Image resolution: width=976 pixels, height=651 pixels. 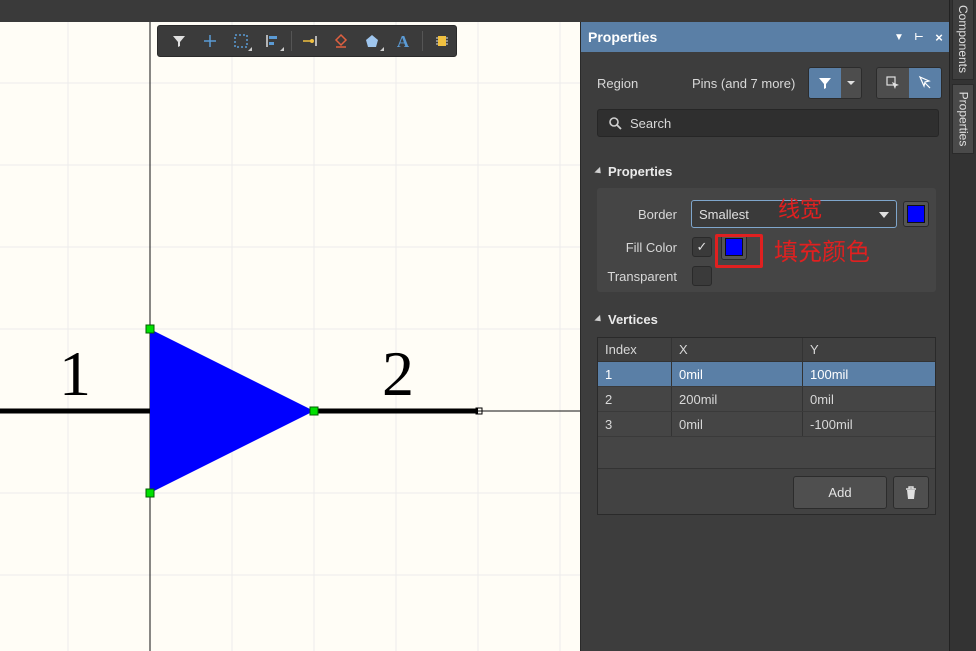 What do you see at coordinates (737, 349) in the screenshot?
I see `header-x: X` at bounding box center [737, 349].